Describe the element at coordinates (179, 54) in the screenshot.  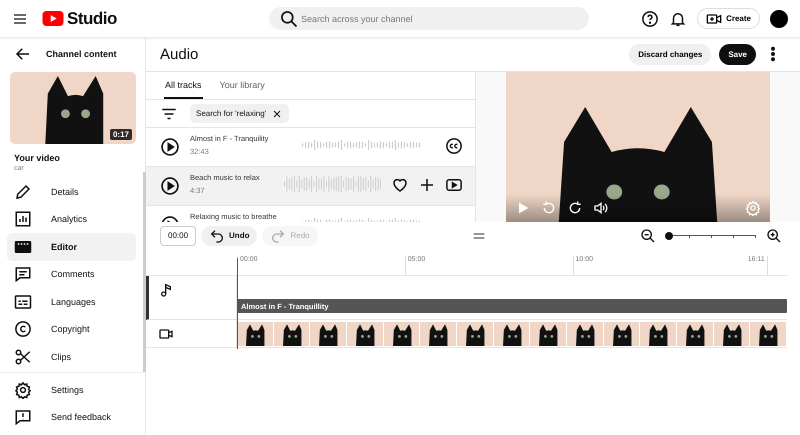
I see `page-title: Audio` at that location.